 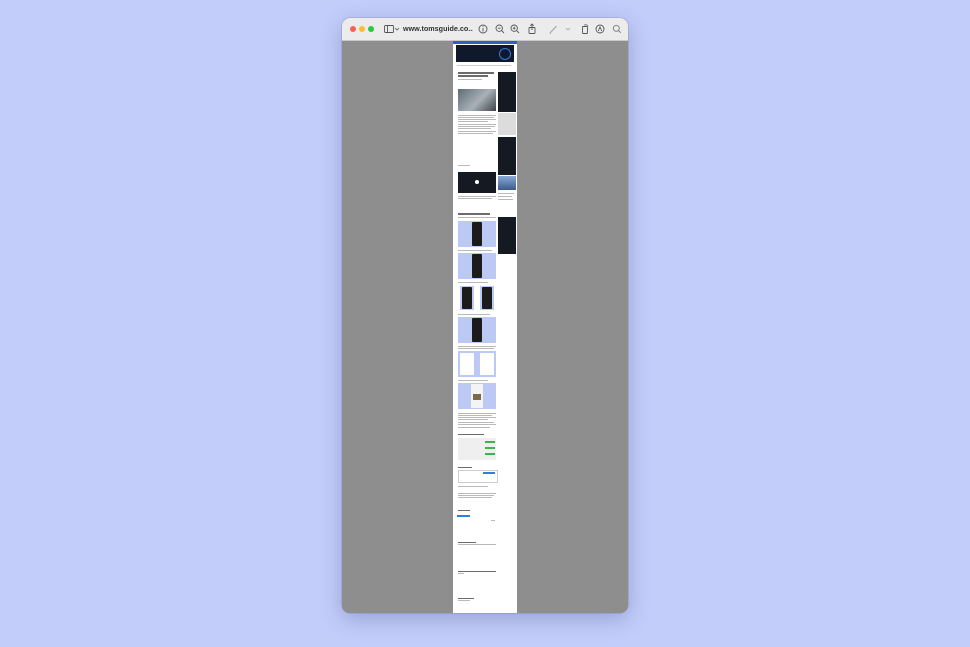 What do you see at coordinates (585, 29) in the screenshot?
I see `rotate-icon` at bounding box center [585, 29].